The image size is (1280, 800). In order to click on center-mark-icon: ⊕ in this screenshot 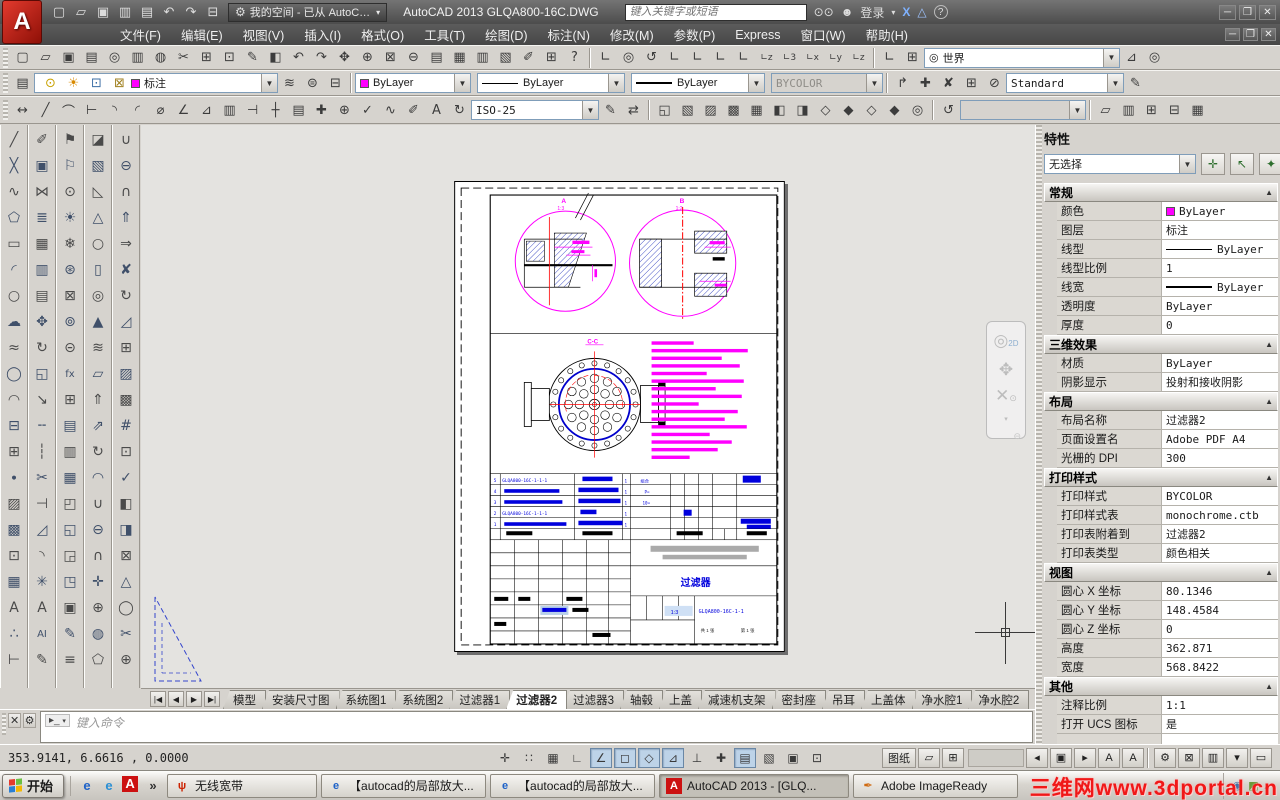, I will do `click(344, 110)`.